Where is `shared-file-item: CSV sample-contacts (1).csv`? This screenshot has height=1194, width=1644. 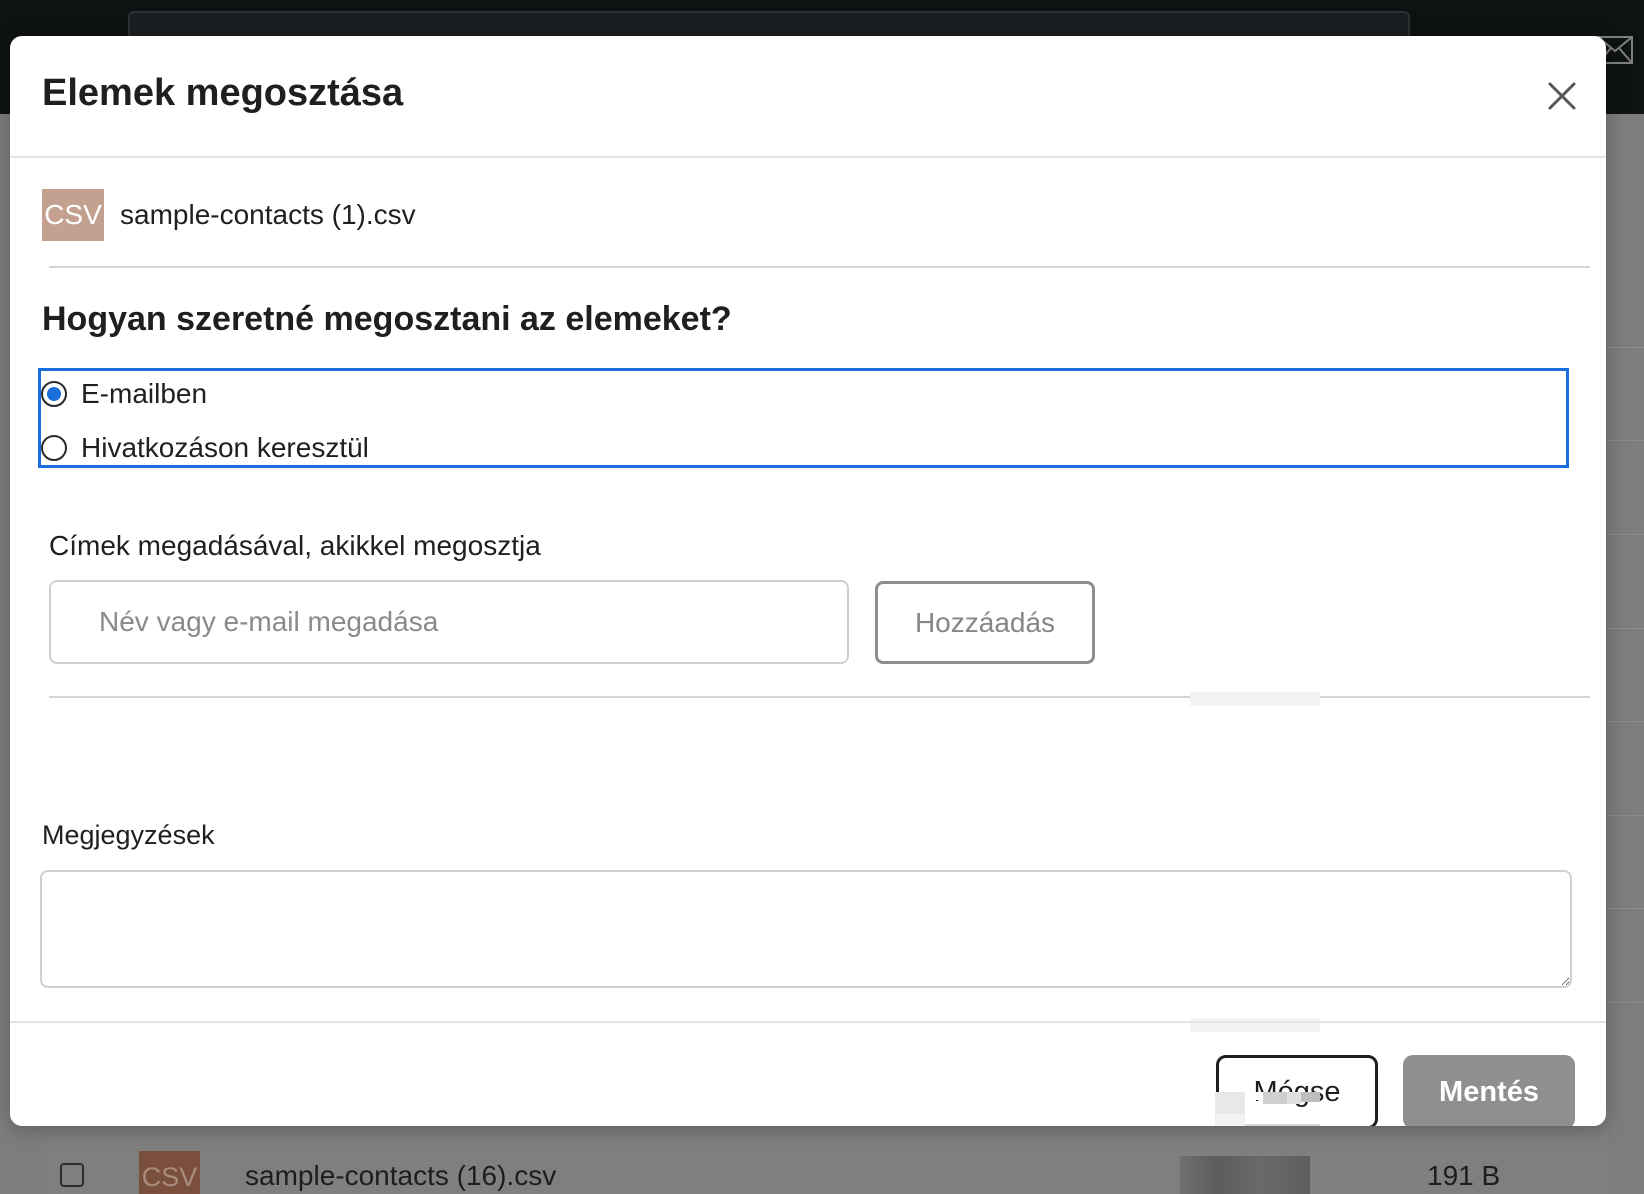
shared-file-item: CSV sample-contacts (1).csv is located at coordinates (229, 215).